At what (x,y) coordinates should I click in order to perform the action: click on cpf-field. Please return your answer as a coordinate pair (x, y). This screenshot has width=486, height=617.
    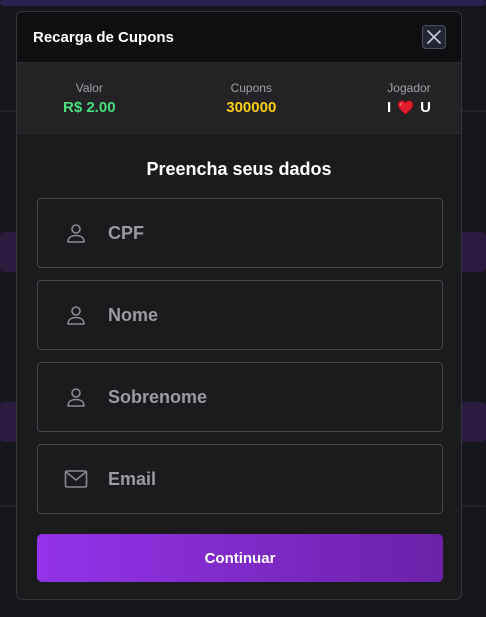
    Looking at the image, I should click on (240, 233).